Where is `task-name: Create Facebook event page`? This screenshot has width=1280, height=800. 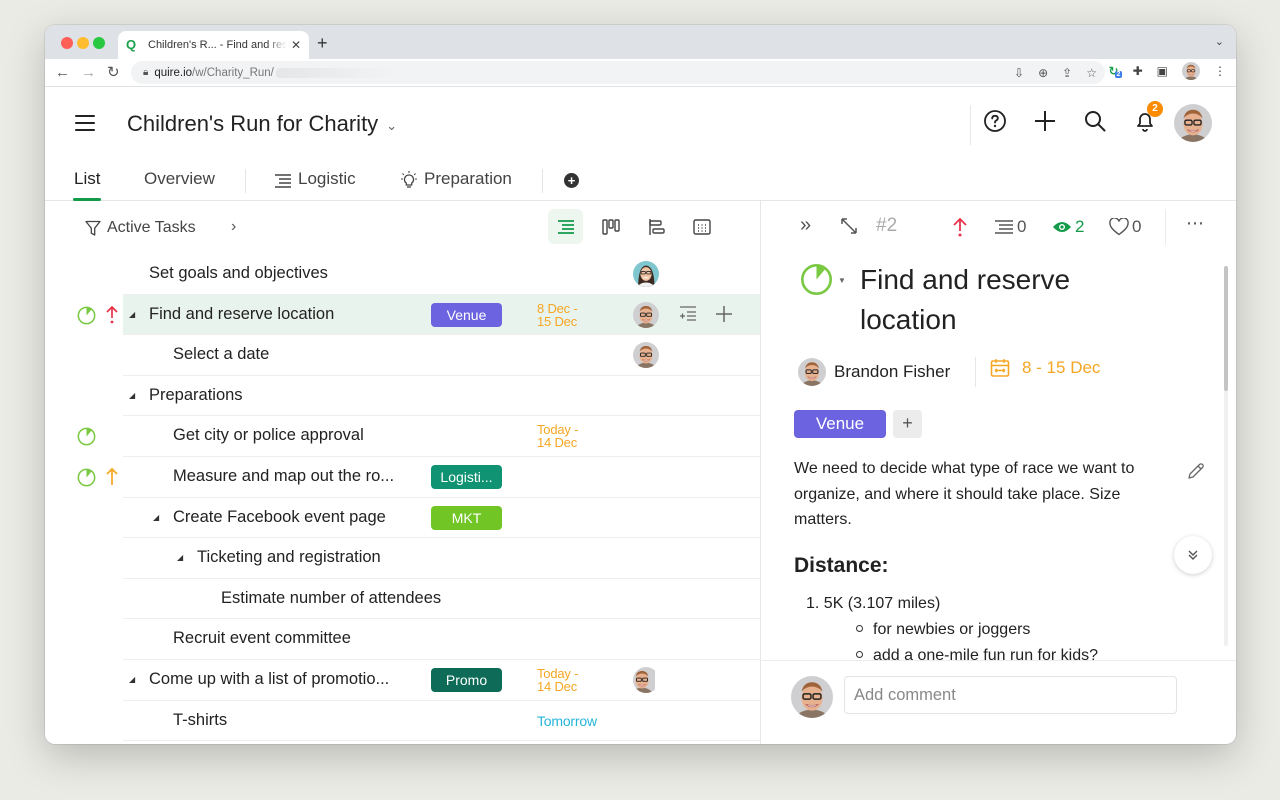 task-name: Create Facebook event page is located at coordinates (279, 517).